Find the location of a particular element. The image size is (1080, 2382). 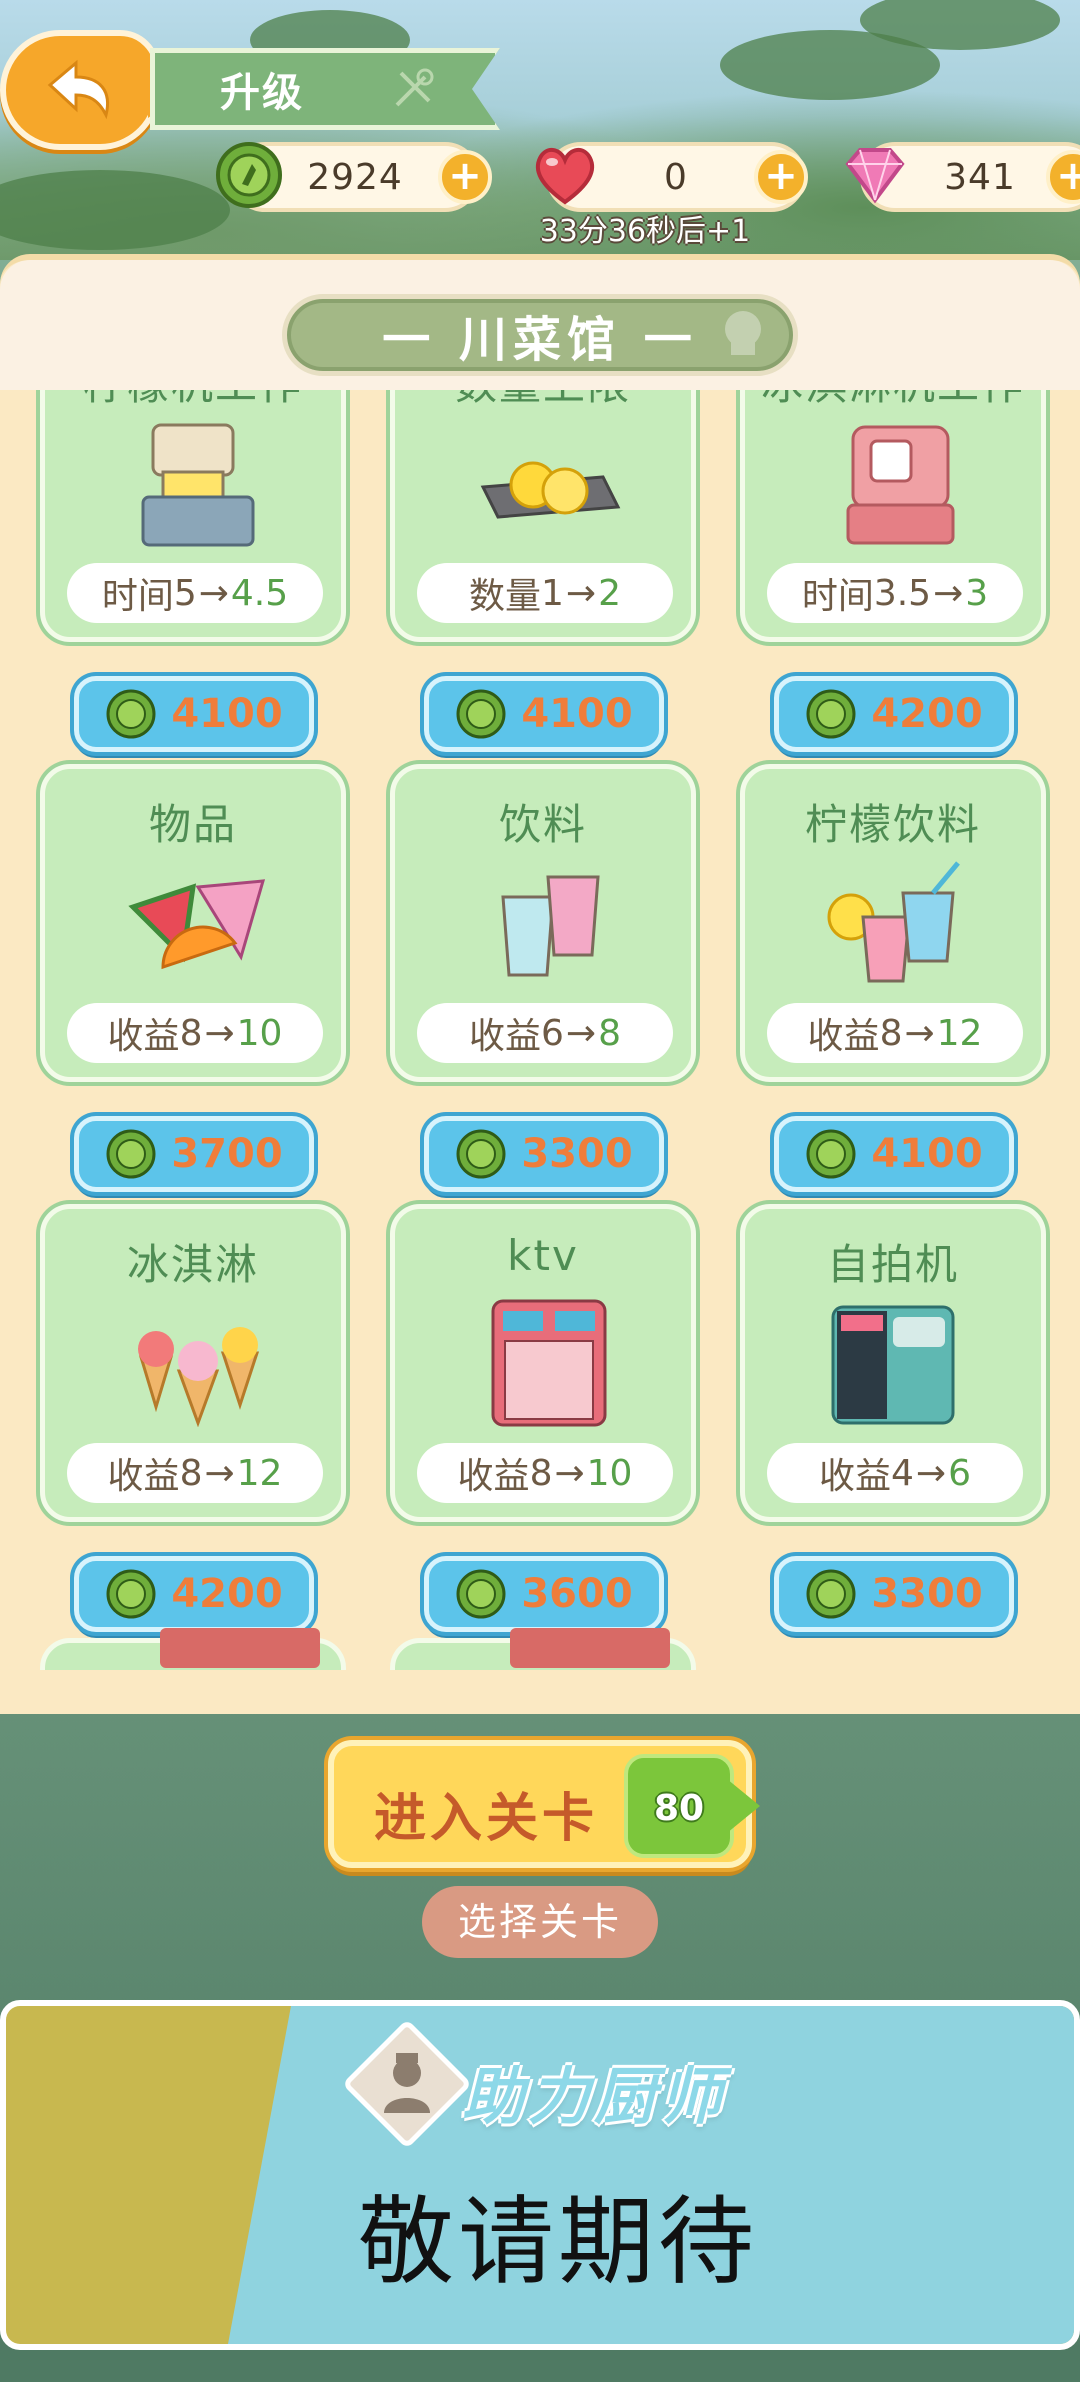

play-icon: 80 is located at coordinates (692, 1806).